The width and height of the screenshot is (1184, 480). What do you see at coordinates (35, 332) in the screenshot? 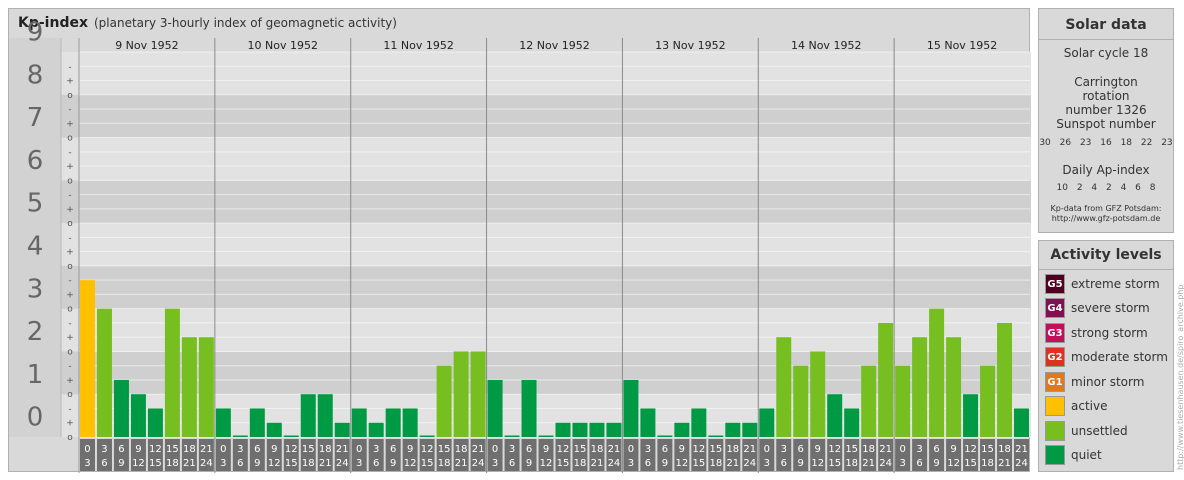
I see `y-tick-label: 2` at bounding box center [35, 332].